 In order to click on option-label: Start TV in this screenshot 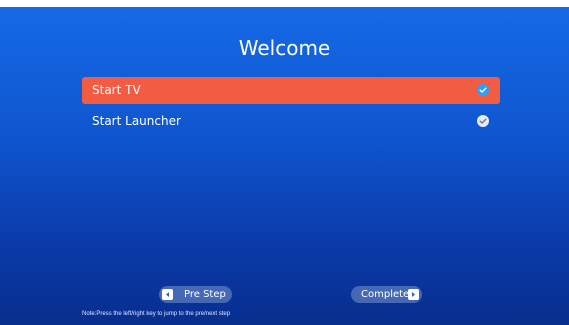, I will do `click(116, 90)`.